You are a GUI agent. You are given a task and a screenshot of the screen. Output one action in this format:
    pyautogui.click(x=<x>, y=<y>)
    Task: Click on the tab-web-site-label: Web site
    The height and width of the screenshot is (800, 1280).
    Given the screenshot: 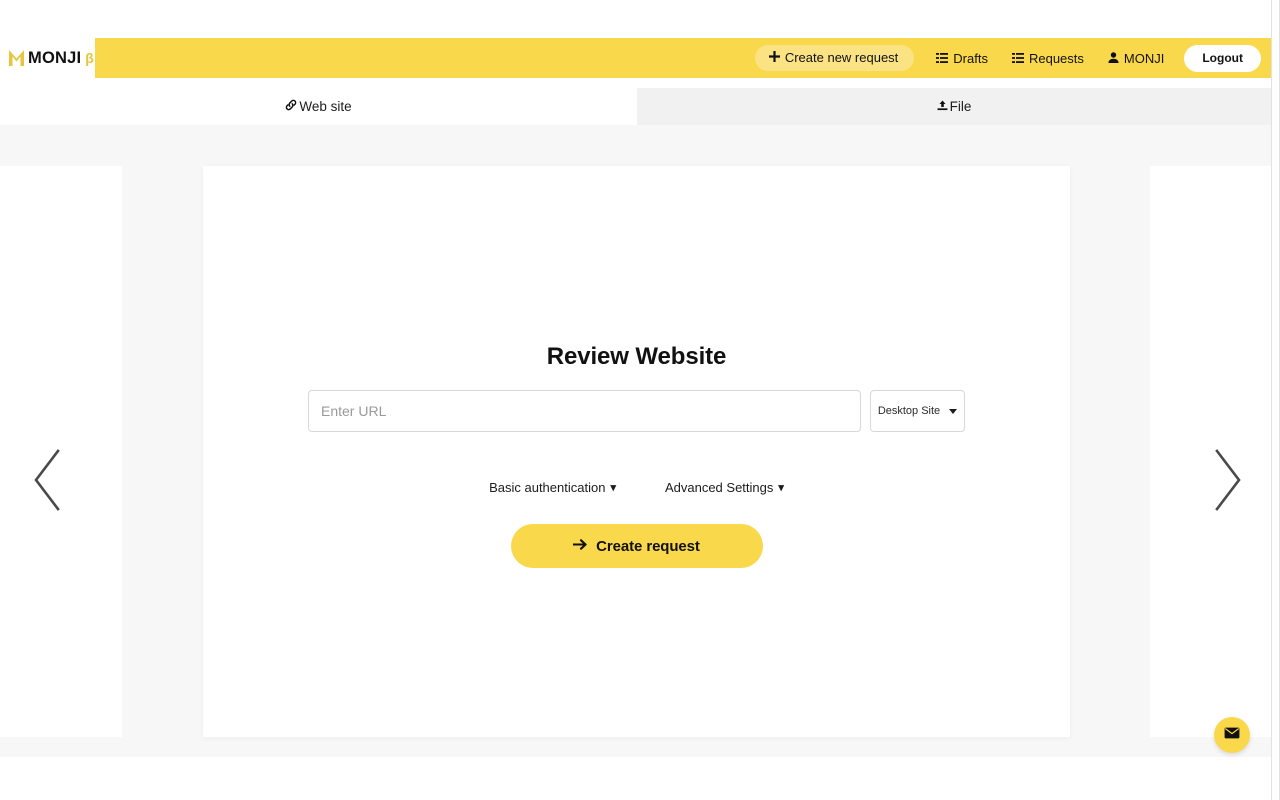 What is the action you would take?
    pyautogui.click(x=325, y=106)
    